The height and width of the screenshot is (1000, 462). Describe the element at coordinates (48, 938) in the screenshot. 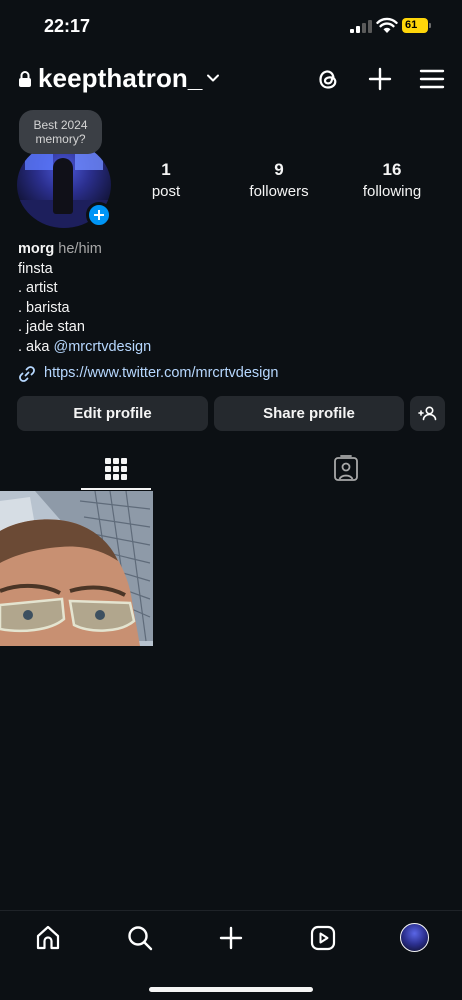

I see `home-icon` at that location.